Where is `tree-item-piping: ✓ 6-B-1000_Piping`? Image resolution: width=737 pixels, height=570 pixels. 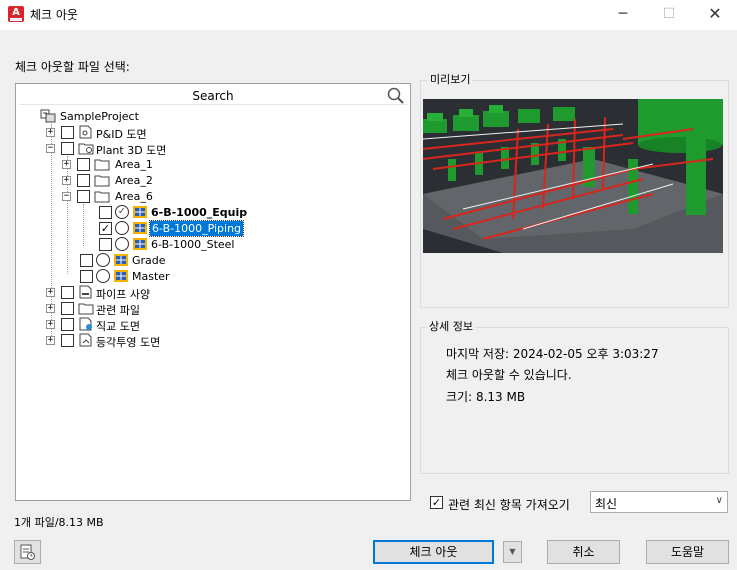 tree-item-piping: ✓ 6-B-1000_Piping is located at coordinates (209, 228).